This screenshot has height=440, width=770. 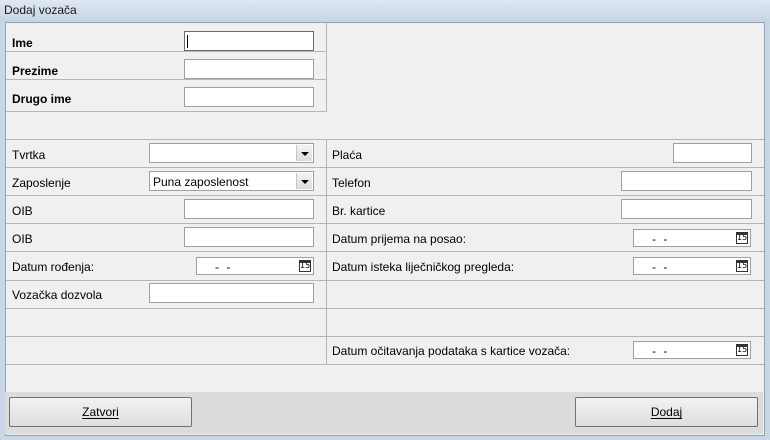 What do you see at coordinates (42, 99) in the screenshot?
I see `drugo-ime-label: Drugo ime` at bounding box center [42, 99].